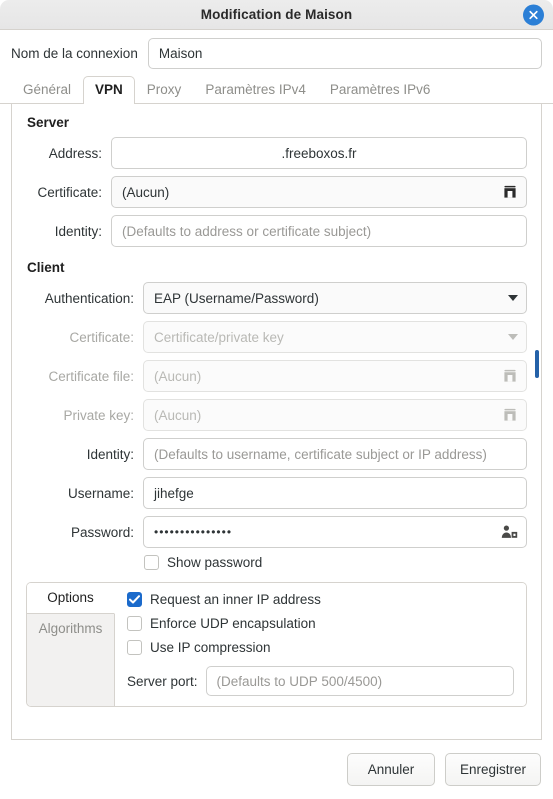 This screenshot has height=799, width=553. I want to click on server-port-placeholder: (Defaults to UDP 500/4500), so click(299, 681).